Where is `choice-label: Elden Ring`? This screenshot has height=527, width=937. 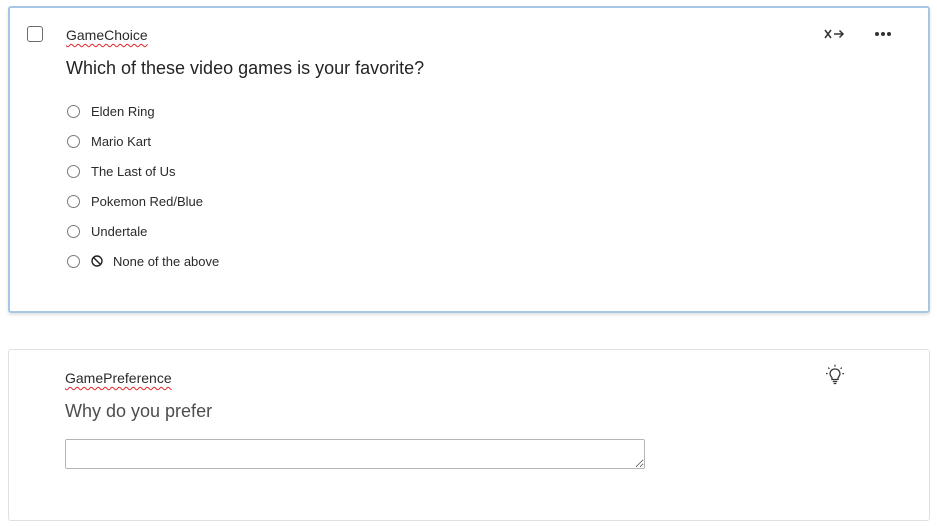 choice-label: Elden Ring is located at coordinates (123, 111).